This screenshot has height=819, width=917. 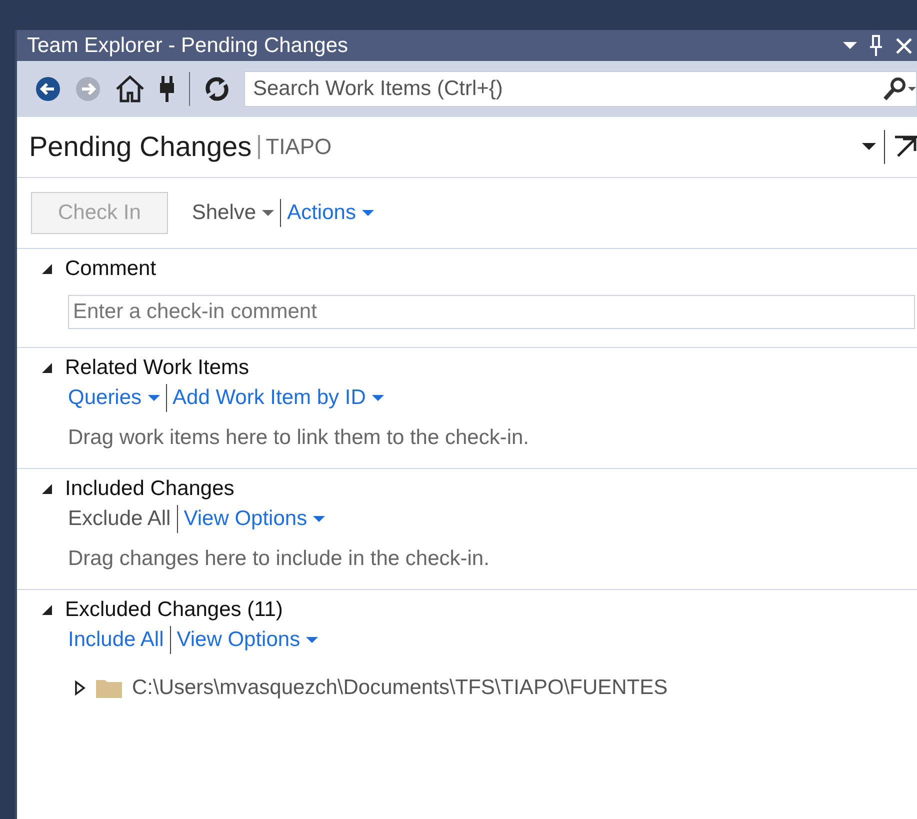 What do you see at coordinates (48, 89) in the screenshot?
I see `back-icon` at bounding box center [48, 89].